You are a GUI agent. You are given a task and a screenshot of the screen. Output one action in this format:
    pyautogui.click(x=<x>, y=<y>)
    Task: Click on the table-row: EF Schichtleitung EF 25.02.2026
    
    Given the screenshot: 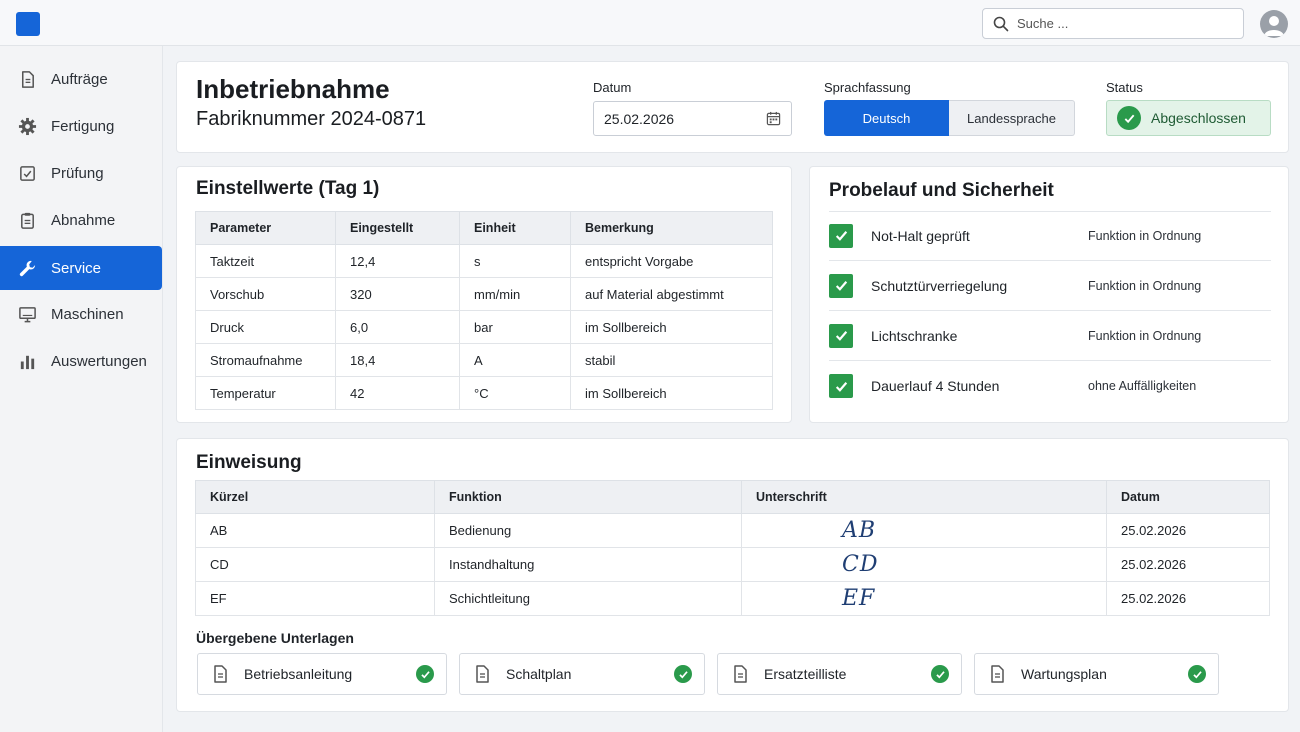 What is the action you would take?
    pyautogui.click(x=732, y=598)
    